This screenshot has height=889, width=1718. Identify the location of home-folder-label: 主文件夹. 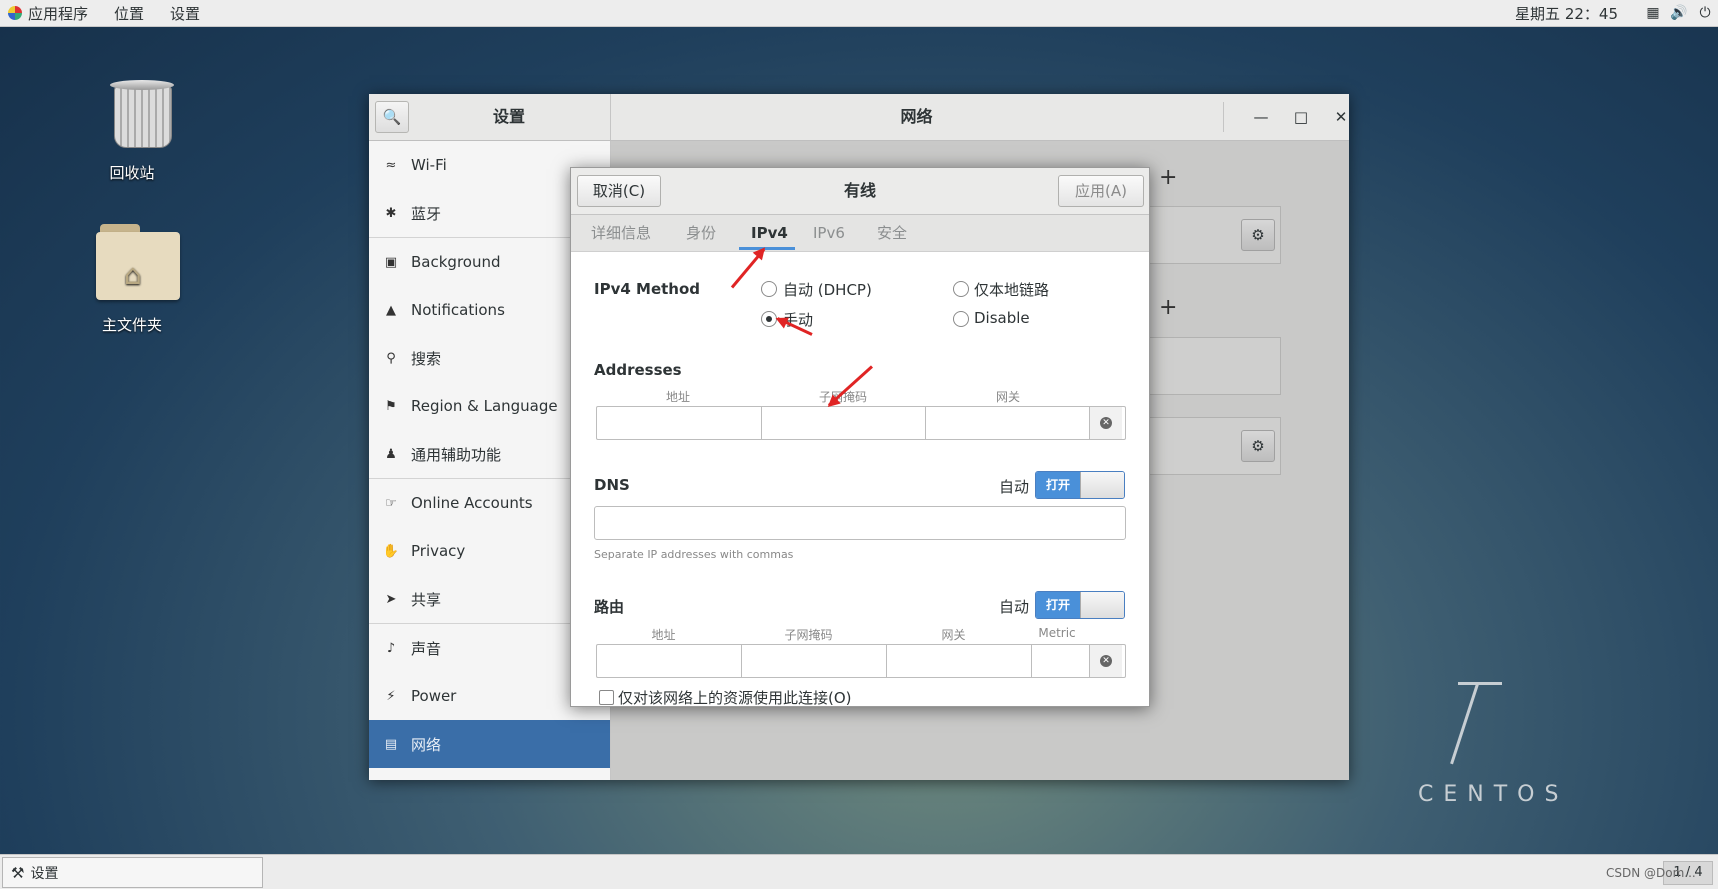
(131, 325).